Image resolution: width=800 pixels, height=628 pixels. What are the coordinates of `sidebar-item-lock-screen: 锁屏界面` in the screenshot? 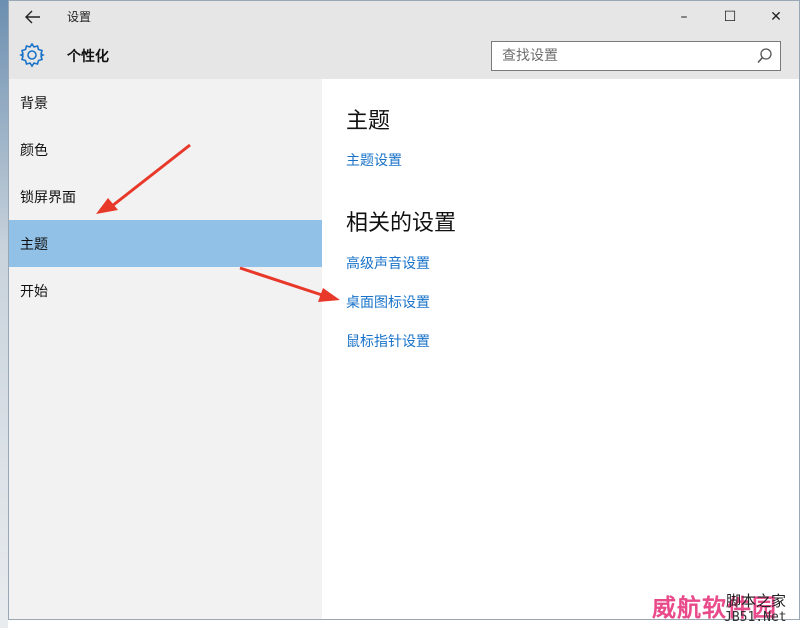 It's located at (165, 196).